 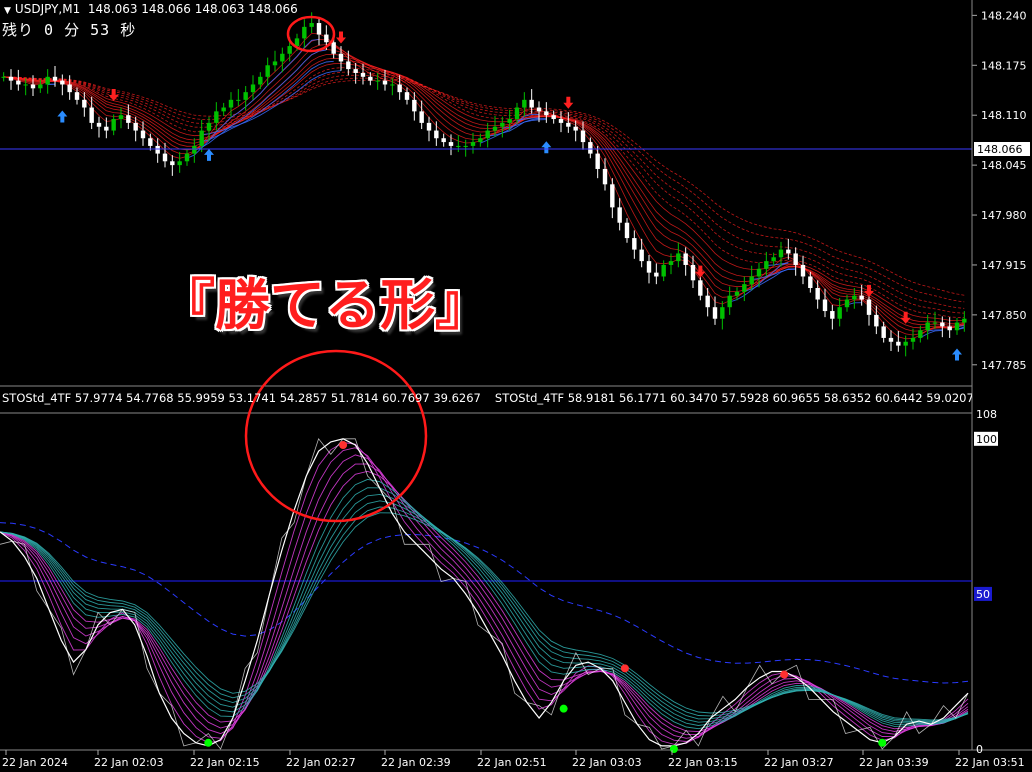 What do you see at coordinates (799, 762) in the screenshot?
I see `time-tick-label: 22 Jan 03:27` at bounding box center [799, 762].